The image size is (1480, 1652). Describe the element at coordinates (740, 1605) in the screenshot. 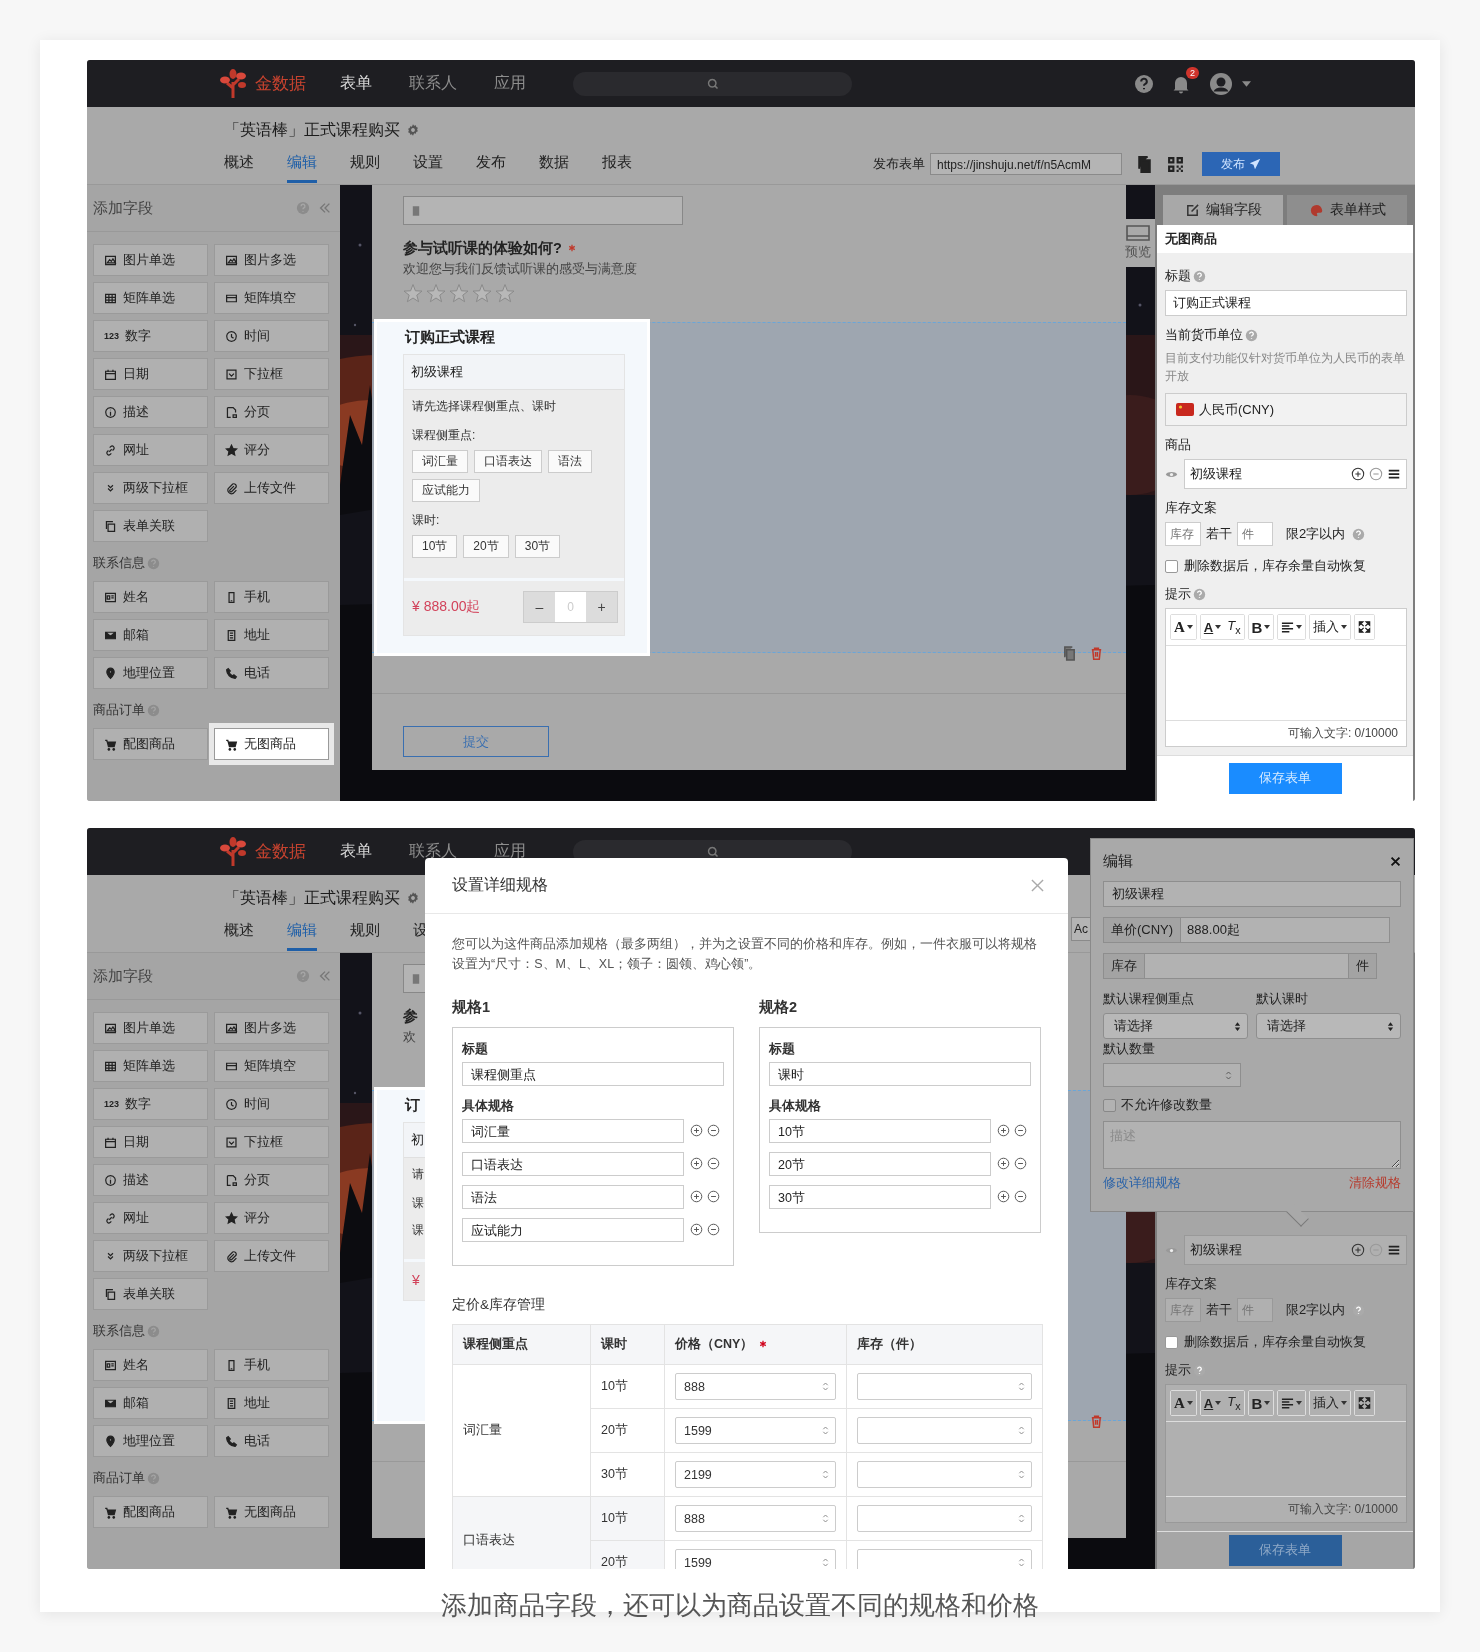

I see `caption: 添加商品字段，还可以为商品设置不同的规格和价格` at that location.